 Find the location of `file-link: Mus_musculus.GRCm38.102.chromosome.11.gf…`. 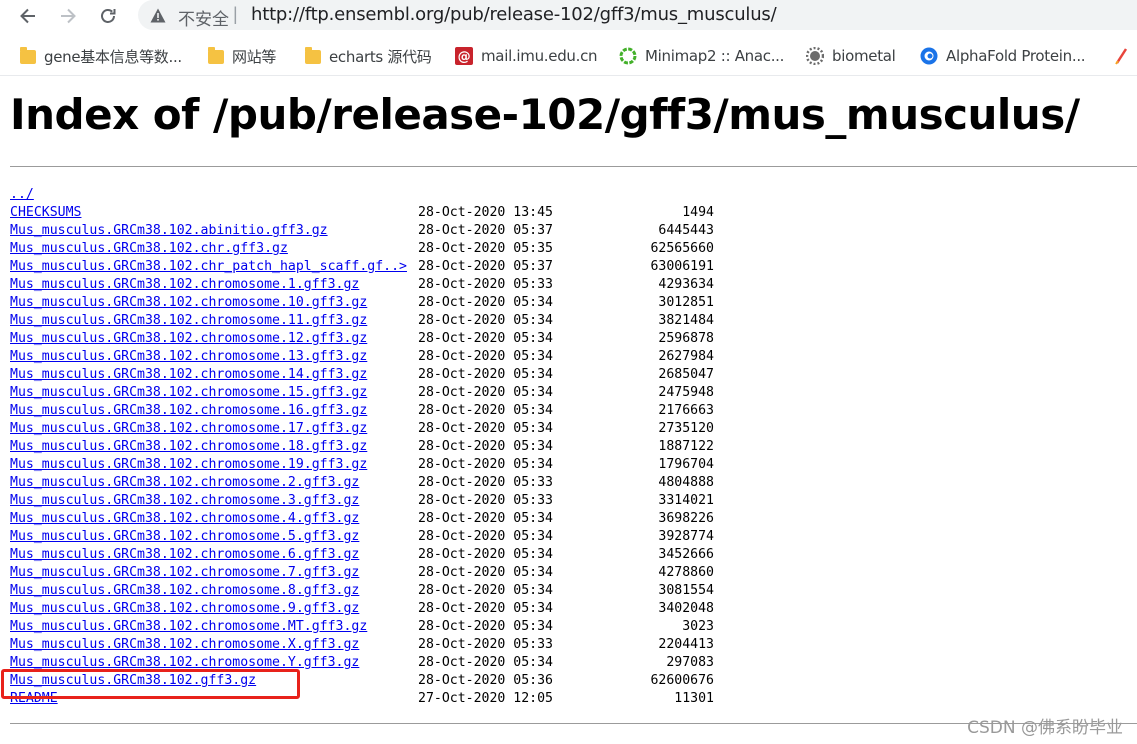

file-link: Mus_musculus.GRCm38.102.chromosome.11.gf… is located at coordinates (188, 321).